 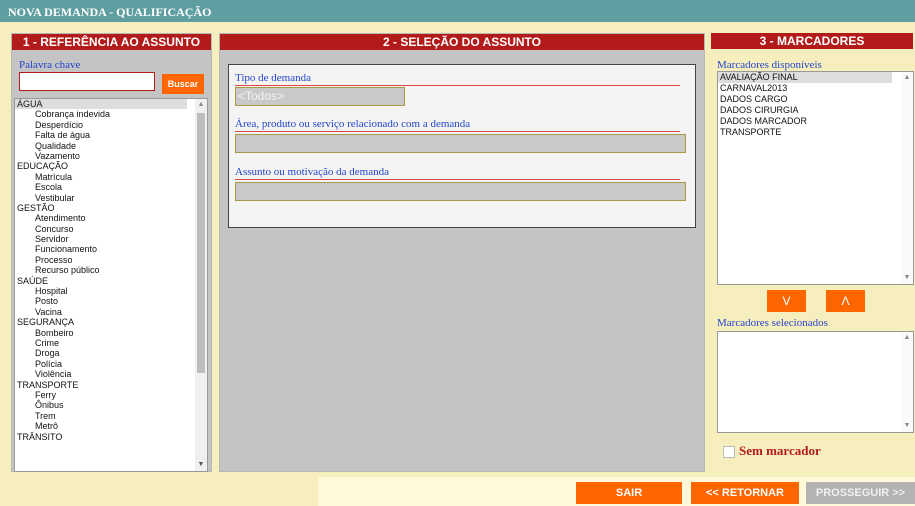 I want to click on window-title: NOVA DEMANDA - QUALIFICAÇÃO, so click(x=110, y=12).